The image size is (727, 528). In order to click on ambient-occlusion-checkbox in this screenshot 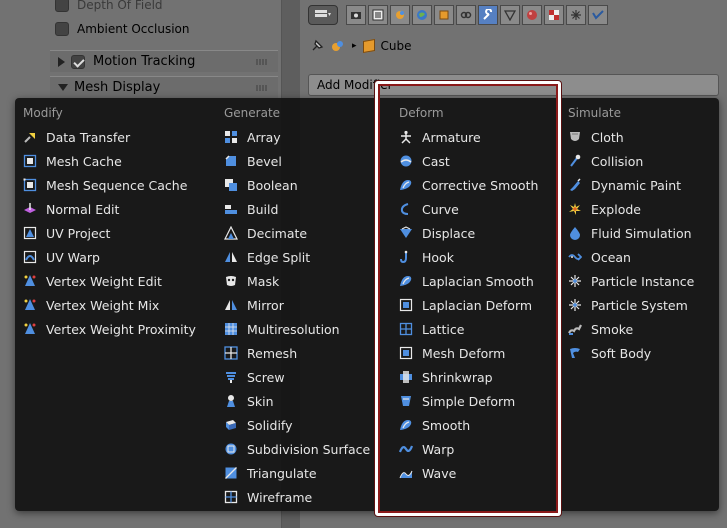, I will do `click(62, 29)`.